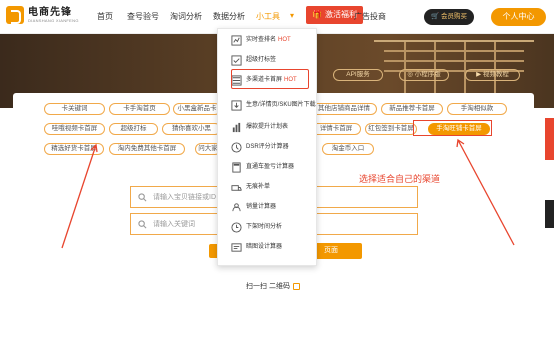 This screenshot has height=342, width=554. I want to click on video-tutorial-label: 视频教程, so click(495, 74).